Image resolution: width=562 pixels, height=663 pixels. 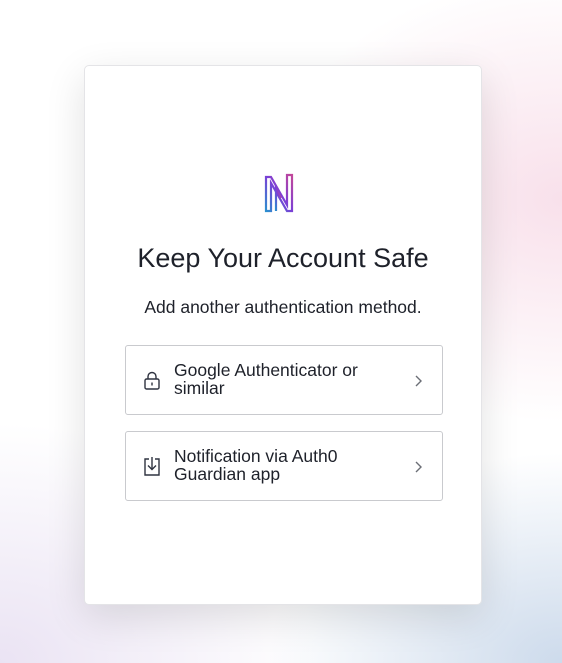 What do you see at coordinates (152, 380) in the screenshot?
I see `lock-icon` at bounding box center [152, 380].